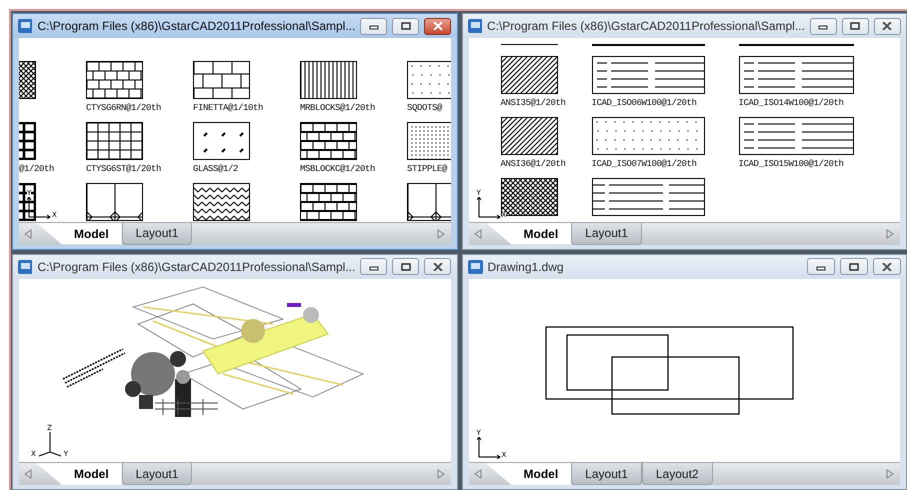  Describe the element at coordinates (124, 108) in the screenshot. I see `hatch-pattern-label: CTYSG6RN@1/20th` at that location.